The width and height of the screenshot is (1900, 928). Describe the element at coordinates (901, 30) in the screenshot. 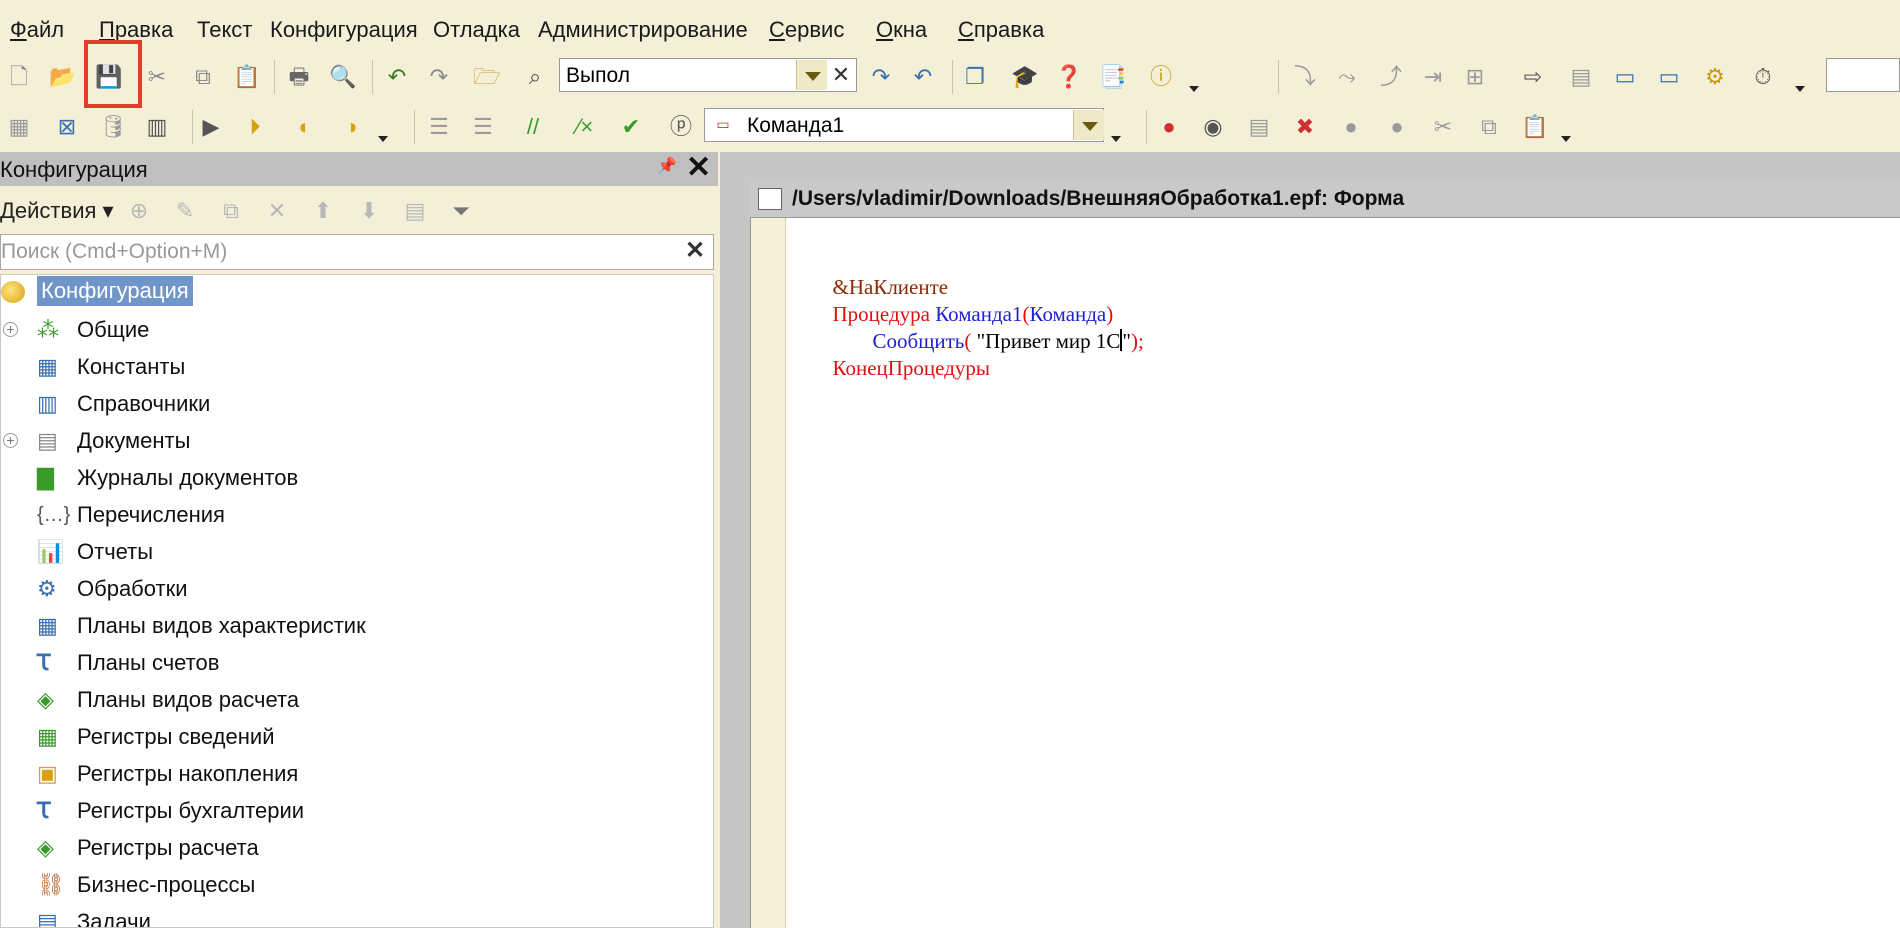

I see `menu-windows: Окна` at that location.